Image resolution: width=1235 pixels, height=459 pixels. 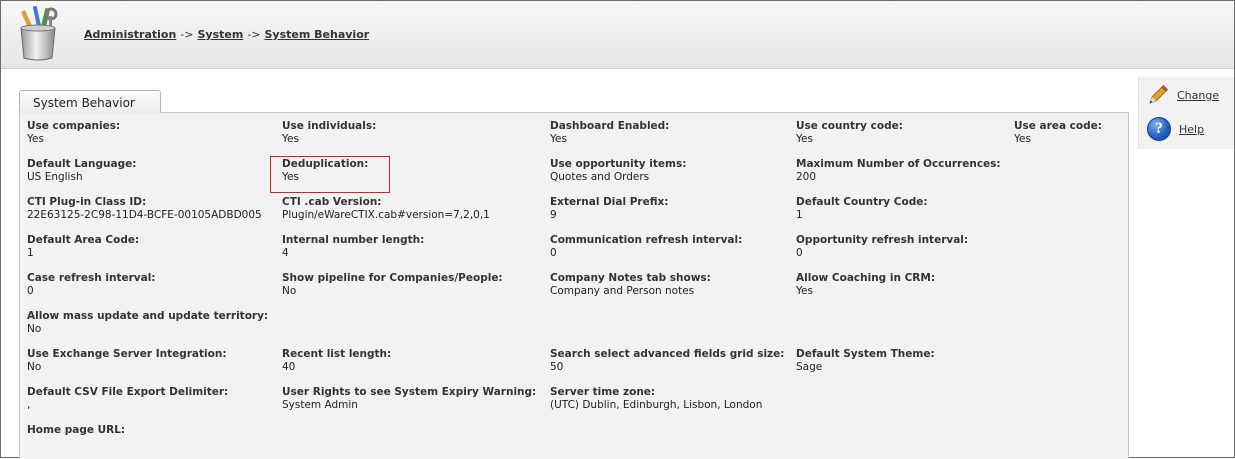 What do you see at coordinates (553, 215) in the screenshot?
I see `field-value: 9` at bounding box center [553, 215].